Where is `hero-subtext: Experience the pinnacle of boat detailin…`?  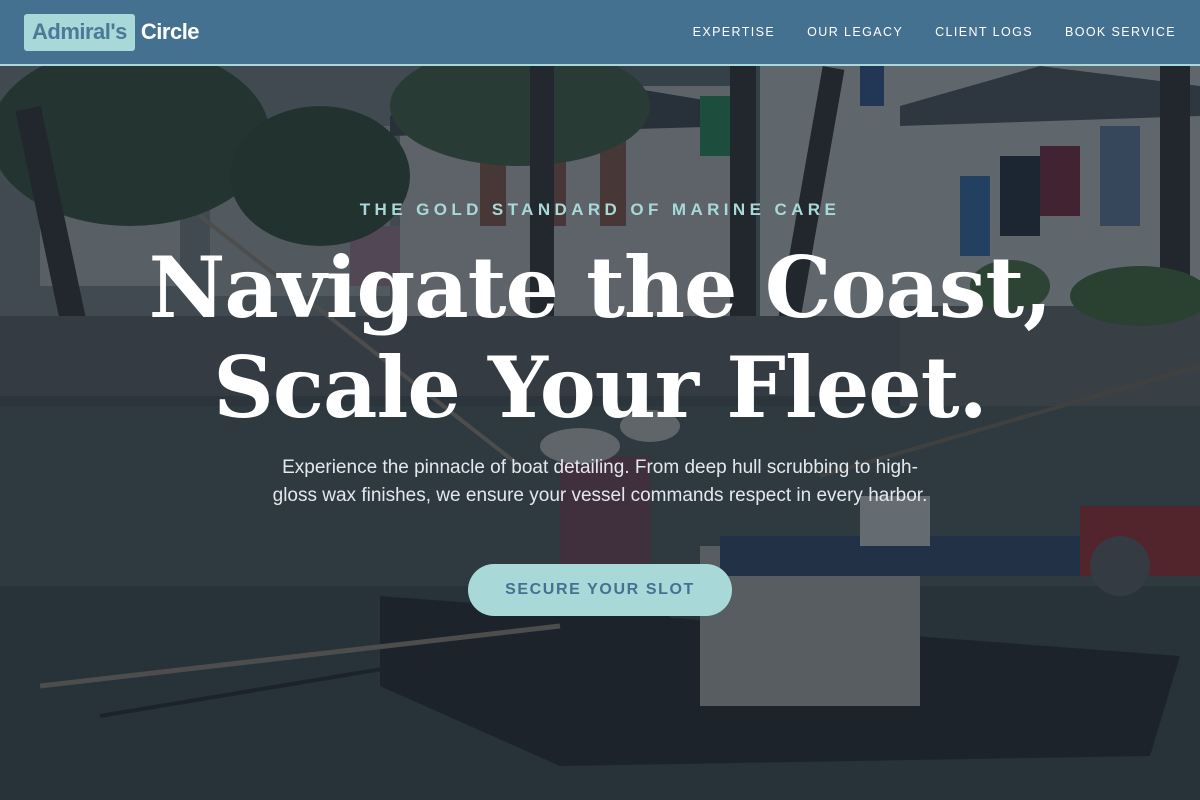
hero-subtext: Experience the pinnacle of boat detailin… is located at coordinates (600, 481).